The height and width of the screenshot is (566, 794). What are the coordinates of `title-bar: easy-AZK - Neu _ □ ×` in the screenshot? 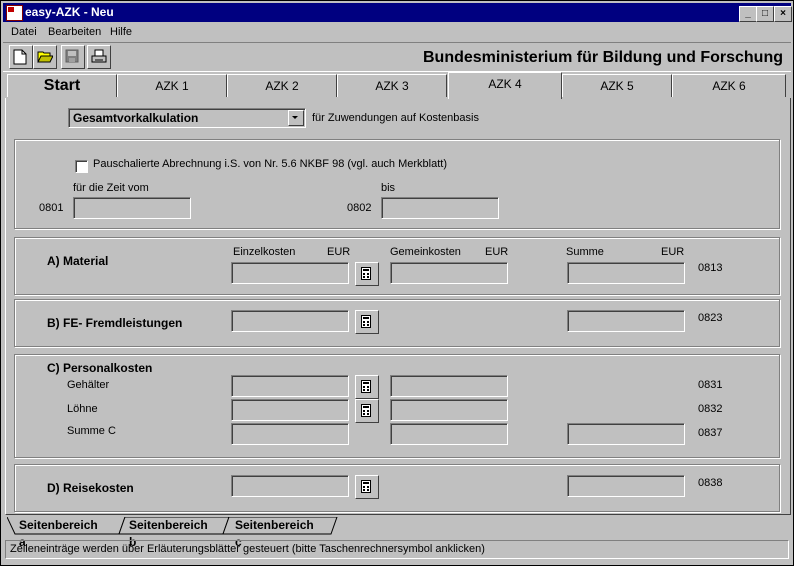 It's located at (397, 12).